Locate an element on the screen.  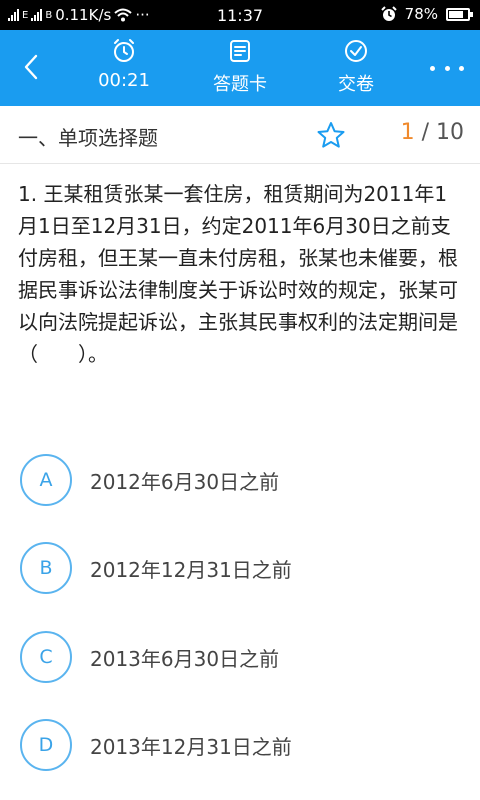
question-pager: 1 / 10 is located at coordinates (432, 132).